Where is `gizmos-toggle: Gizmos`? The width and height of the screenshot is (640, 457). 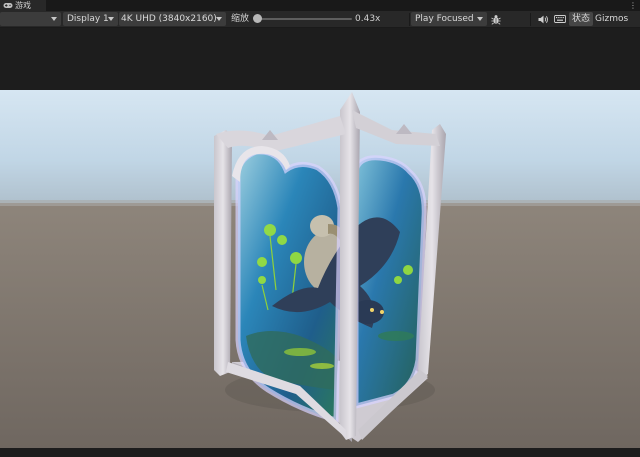
gizmos-toggle: Gizmos is located at coordinates (611, 19).